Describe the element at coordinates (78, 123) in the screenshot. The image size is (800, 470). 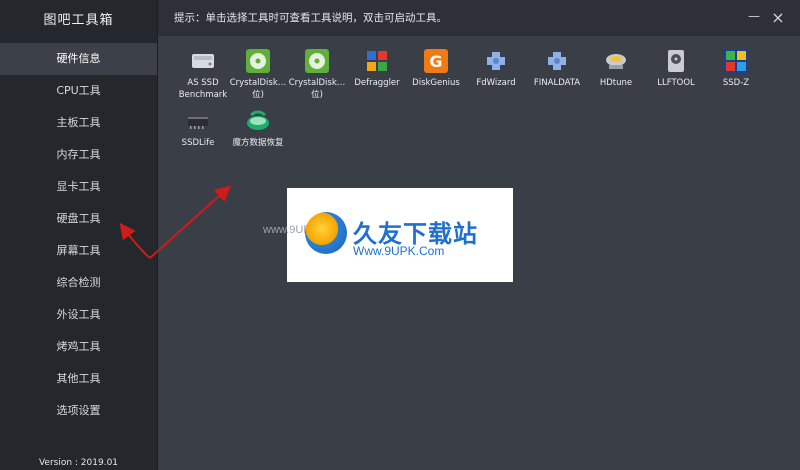
I see `sidebar-item-motherboard-tools: 主板工具` at that location.